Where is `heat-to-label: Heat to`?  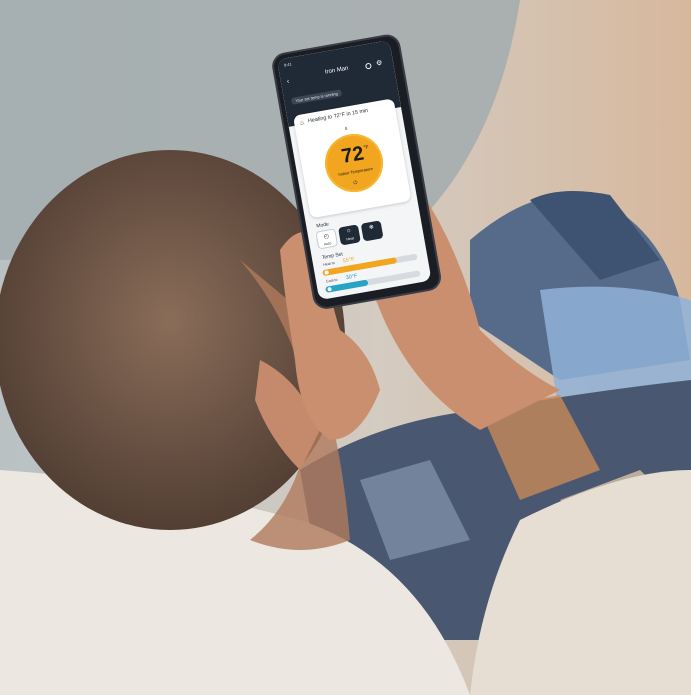 heat-to-label: Heat to is located at coordinates (329, 263).